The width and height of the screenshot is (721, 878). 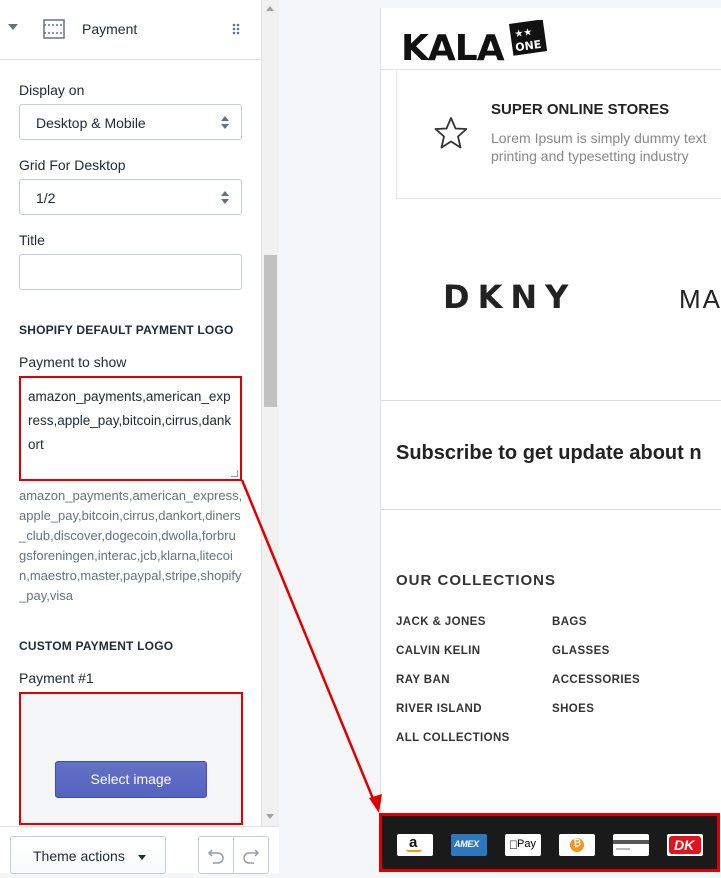 I want to click on collection-link: GLASSES, so click(x=581, y=651).